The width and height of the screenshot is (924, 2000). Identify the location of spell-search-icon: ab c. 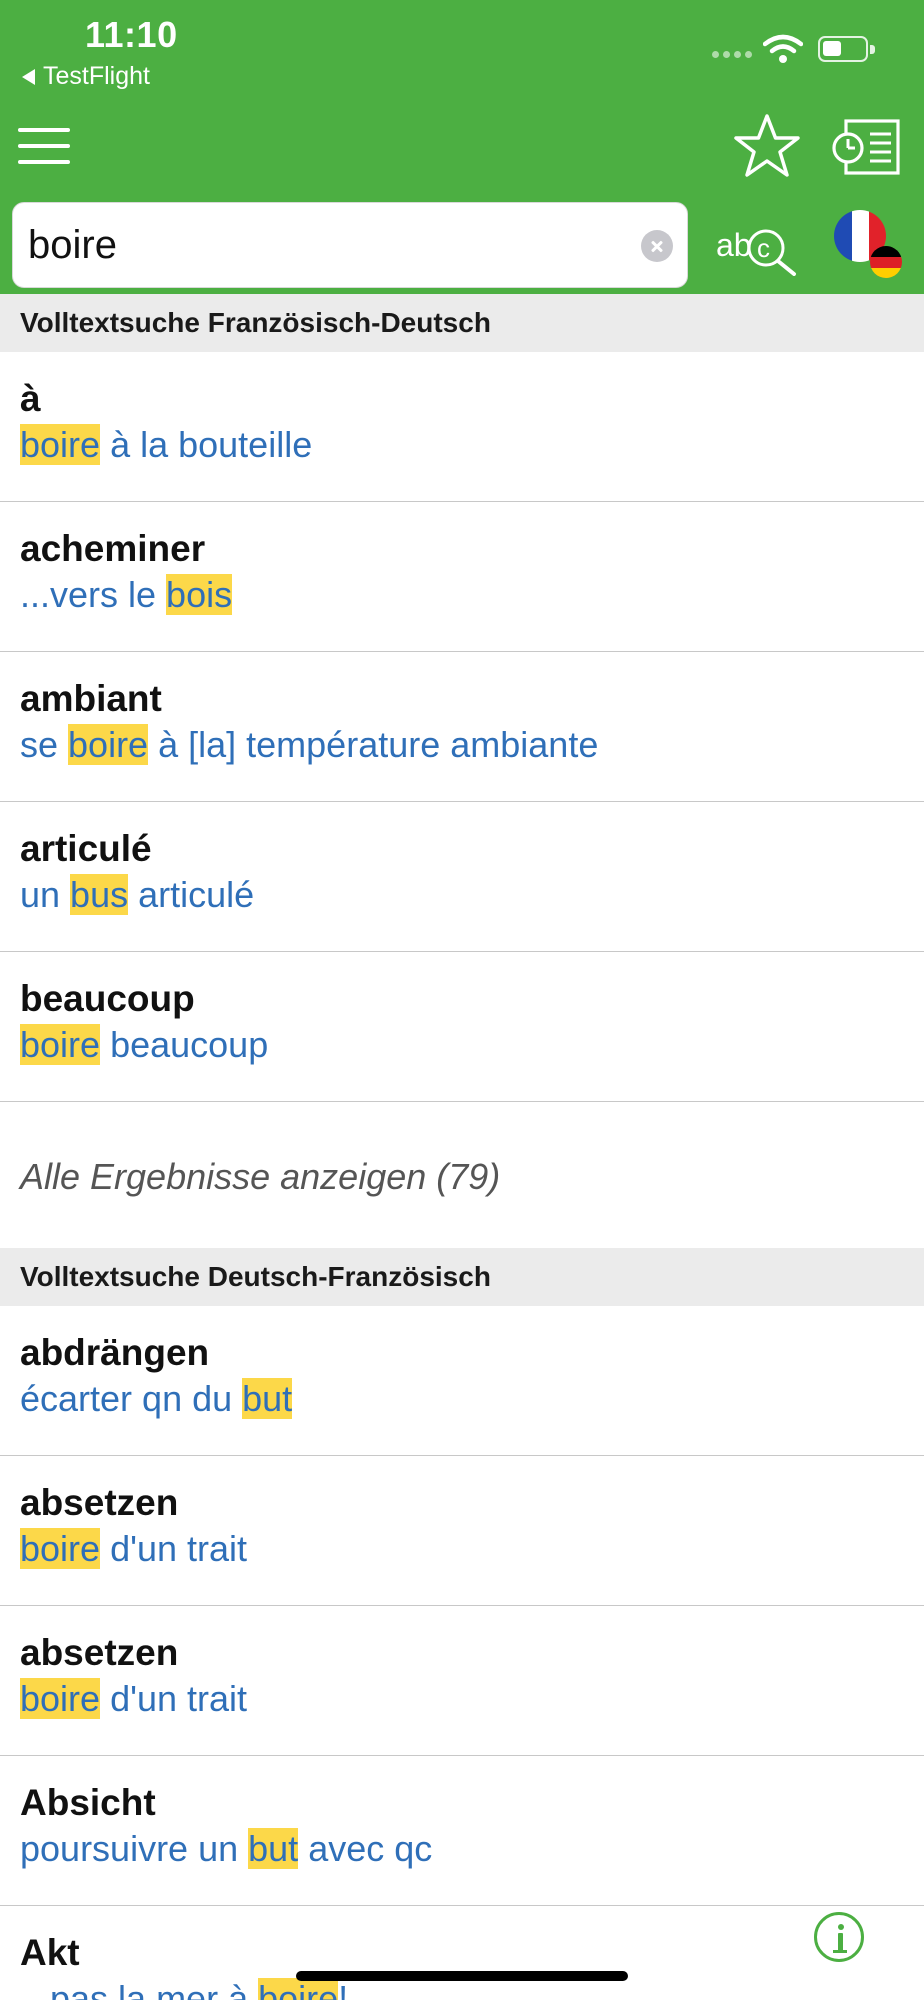
(757, 247).